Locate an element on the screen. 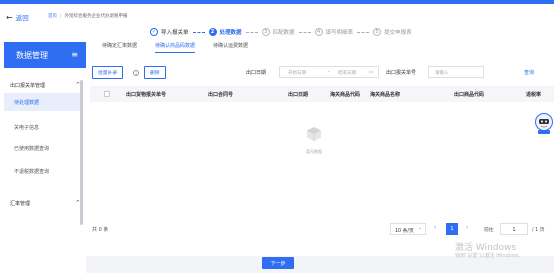 The image size is (554, 273). step-5-number: 5 is located at coordinates (377, 32).